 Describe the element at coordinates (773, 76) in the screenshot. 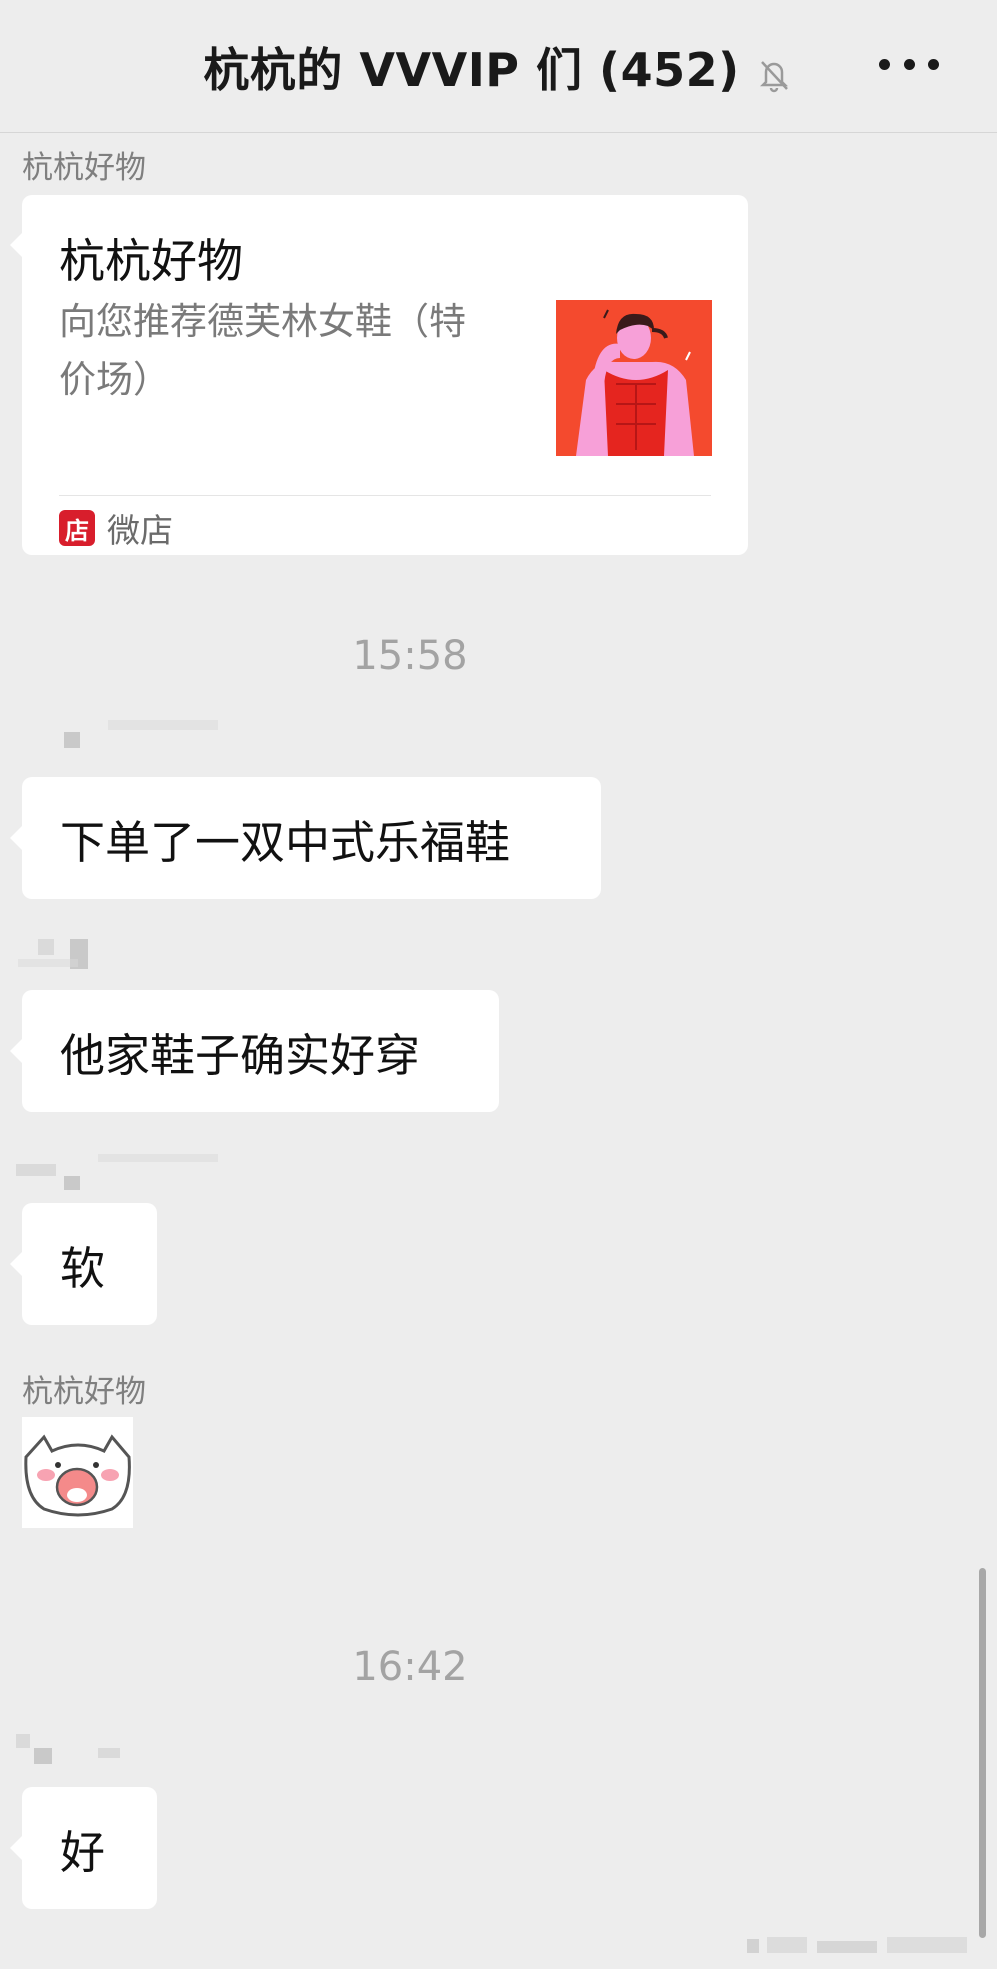

I see `mute-bell-icon` at that location.